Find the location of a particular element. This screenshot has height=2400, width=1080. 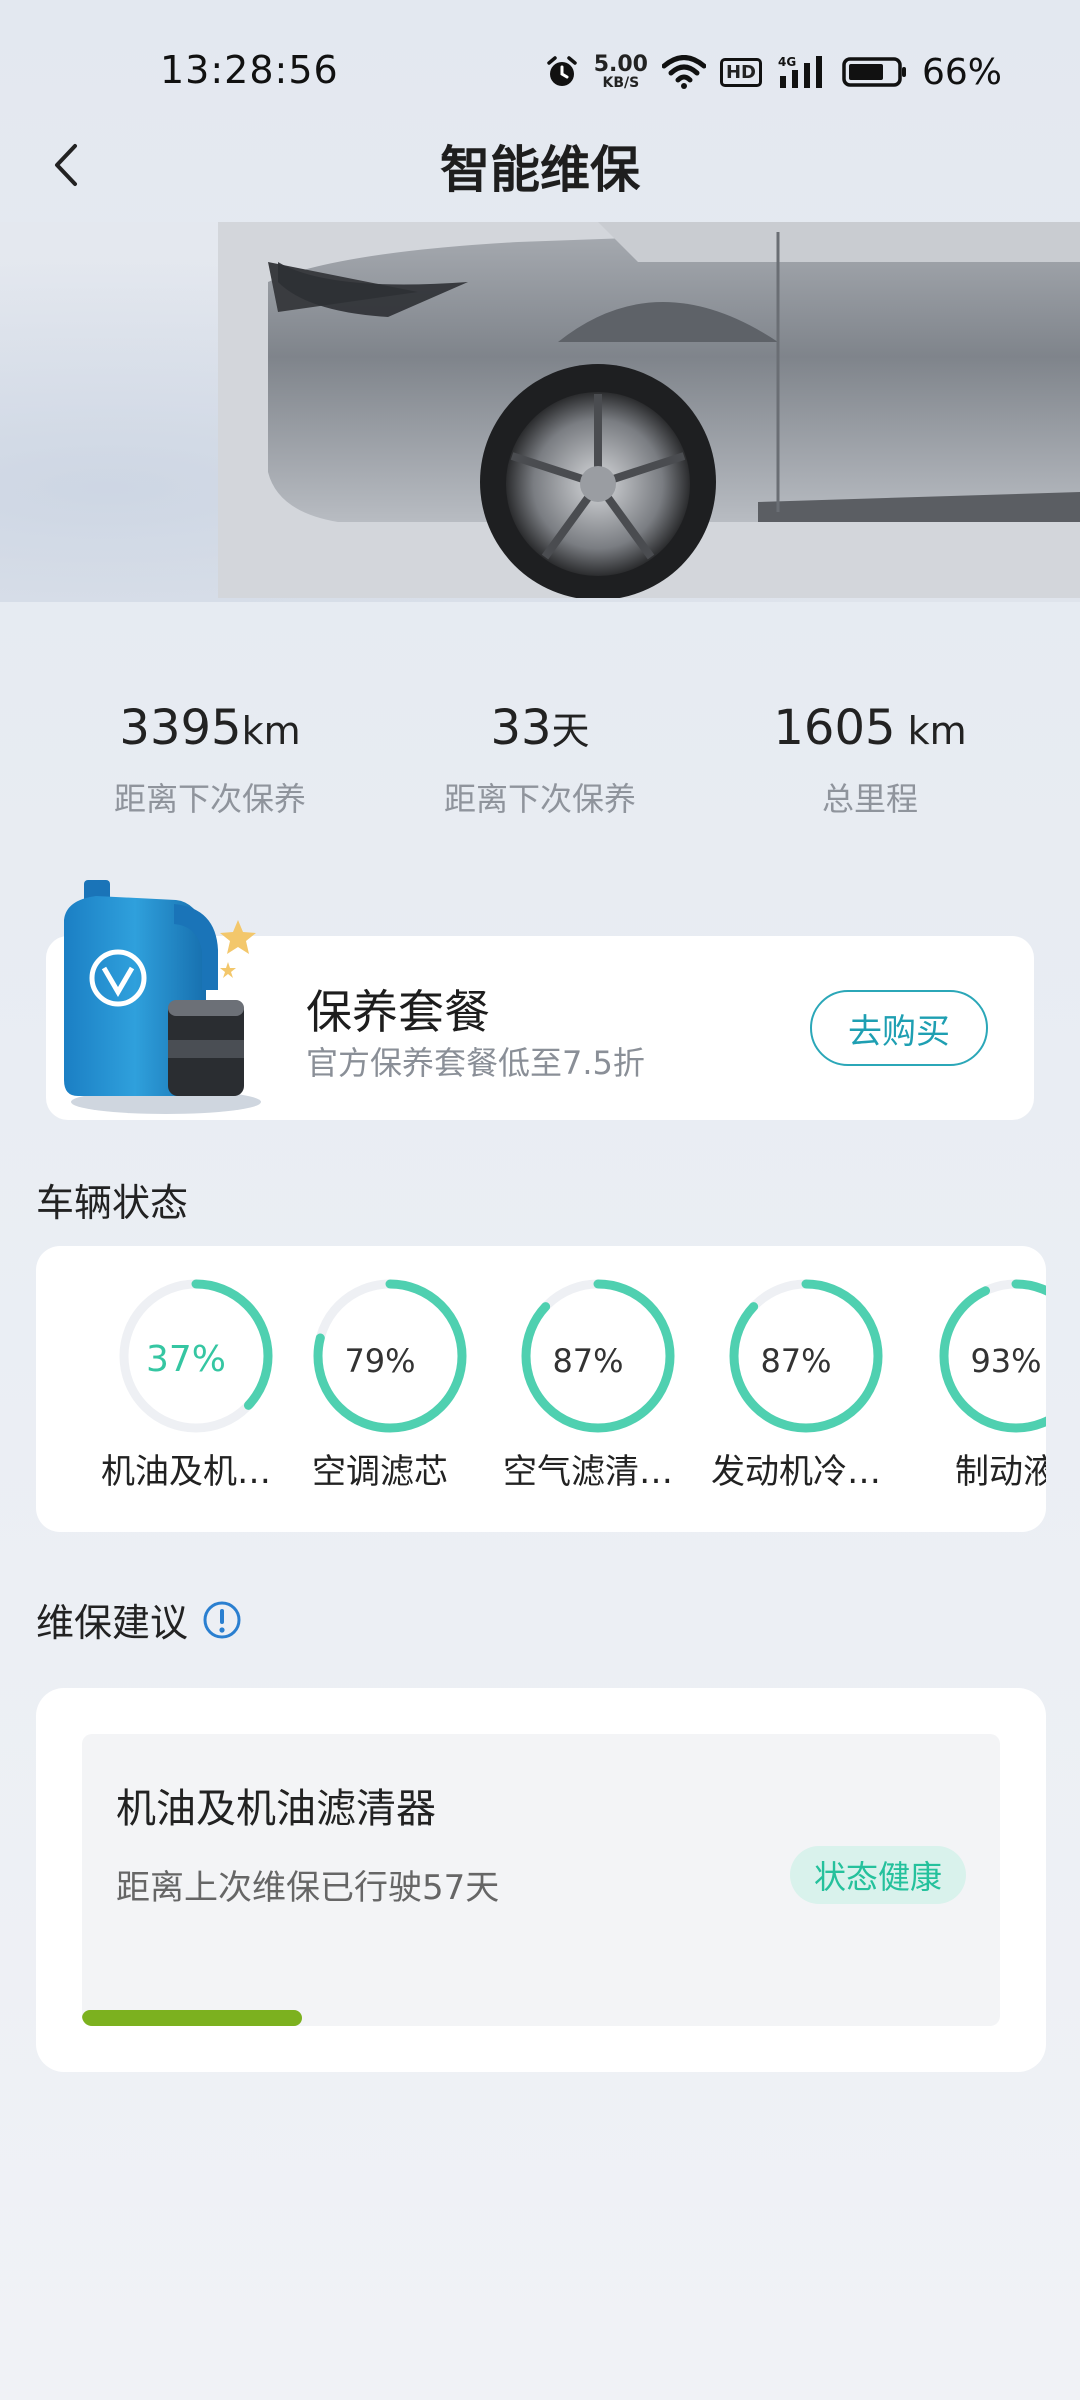

stat-total-mileage: 1605 km 总里程 is located at coordinates (870, 760).